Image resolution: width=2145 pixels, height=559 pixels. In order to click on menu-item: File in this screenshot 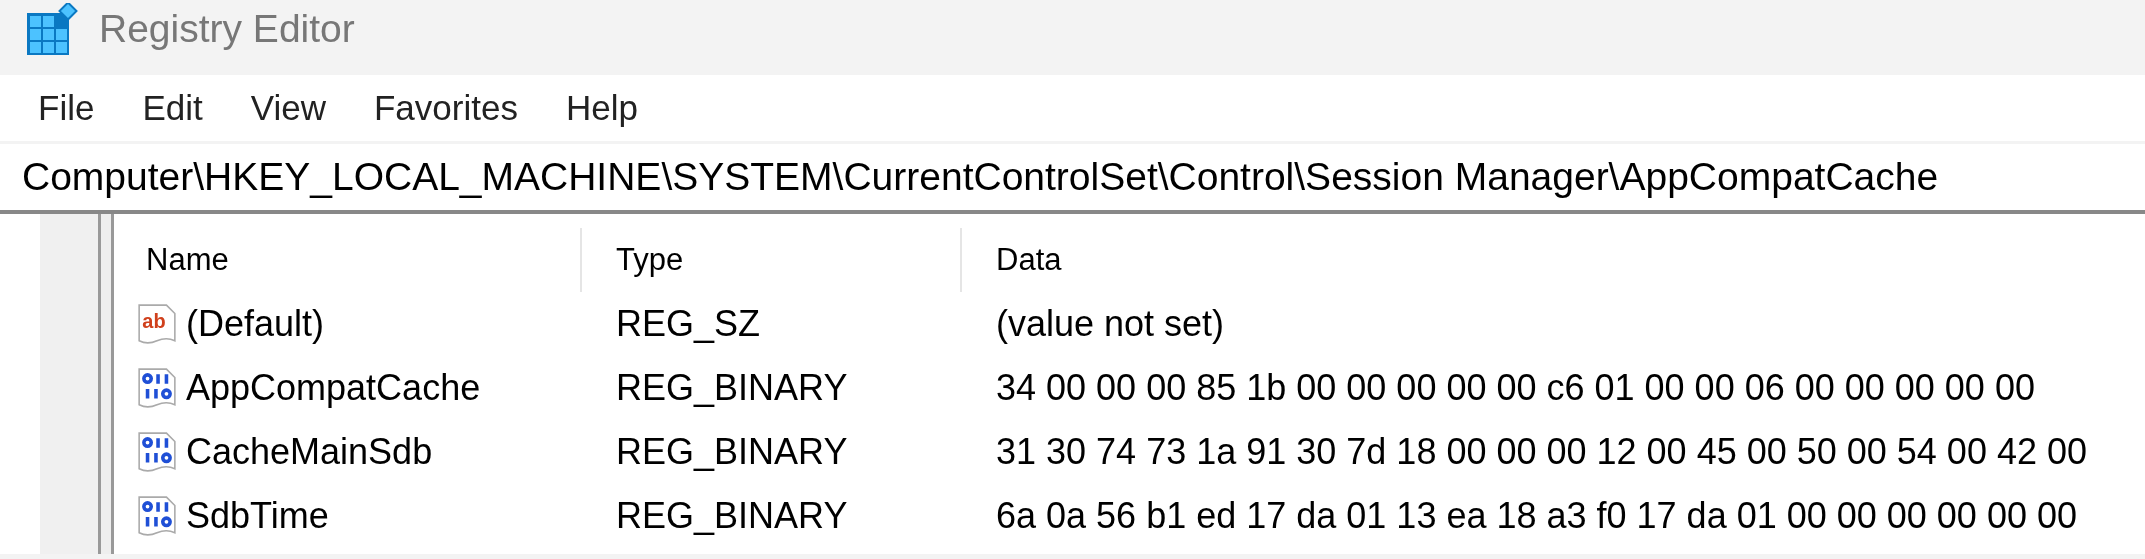, I will do `click(66, 108)`.